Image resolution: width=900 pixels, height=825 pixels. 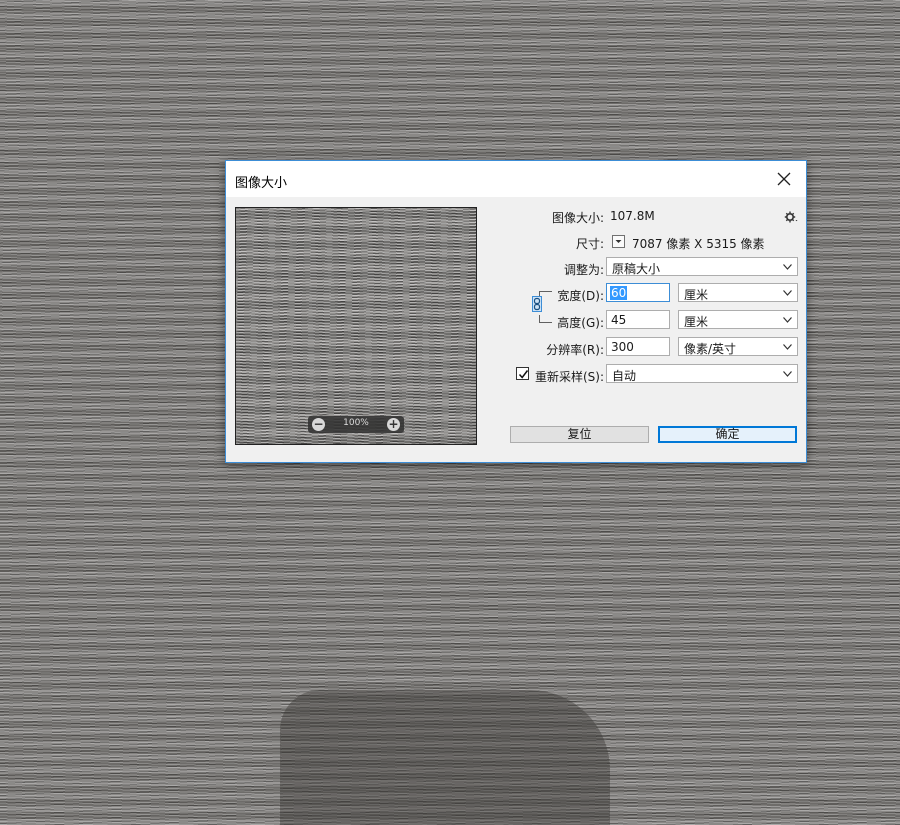 What do you see at coordinates (632, 216) in the screenshot?
I see `image-size-value: 107.8M` at bounding box center [632, 216].